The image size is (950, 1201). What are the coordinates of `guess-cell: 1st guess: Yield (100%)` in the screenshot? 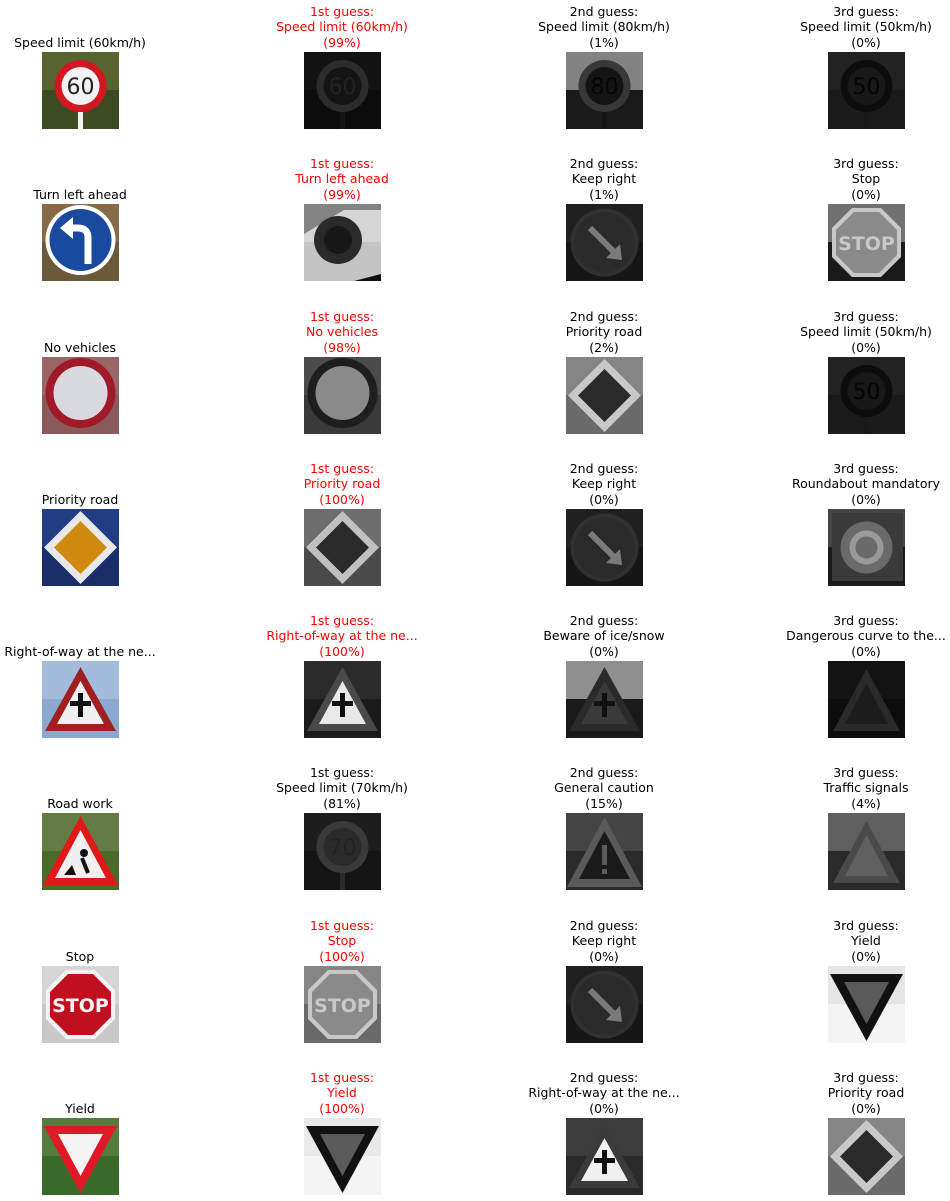 It's located at (342, 1132).